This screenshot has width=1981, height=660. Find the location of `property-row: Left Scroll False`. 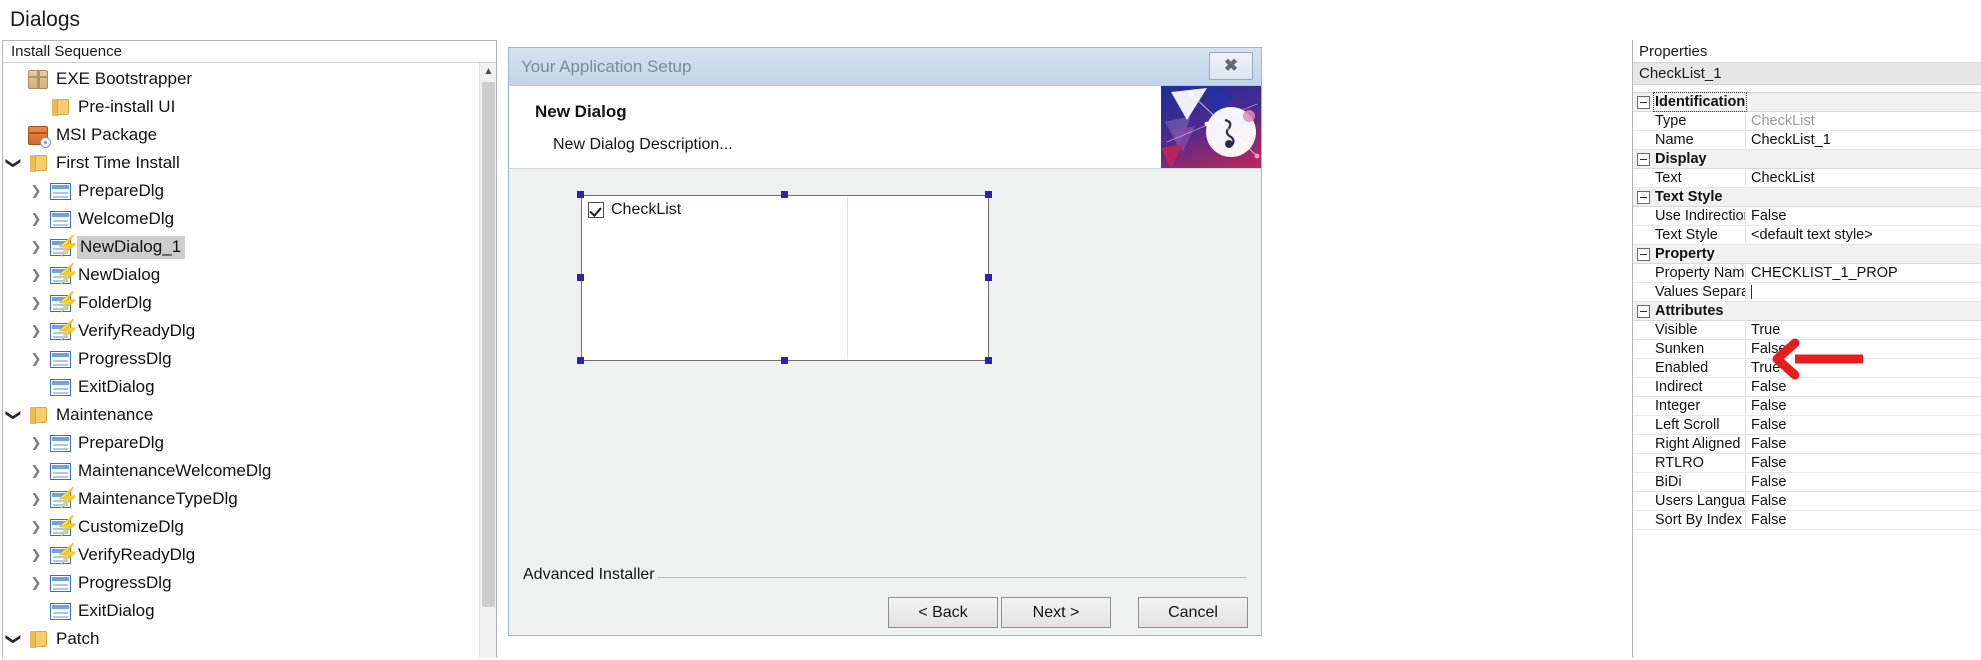

property-row: Left Scroll False is located at coordinates (1807, 425).